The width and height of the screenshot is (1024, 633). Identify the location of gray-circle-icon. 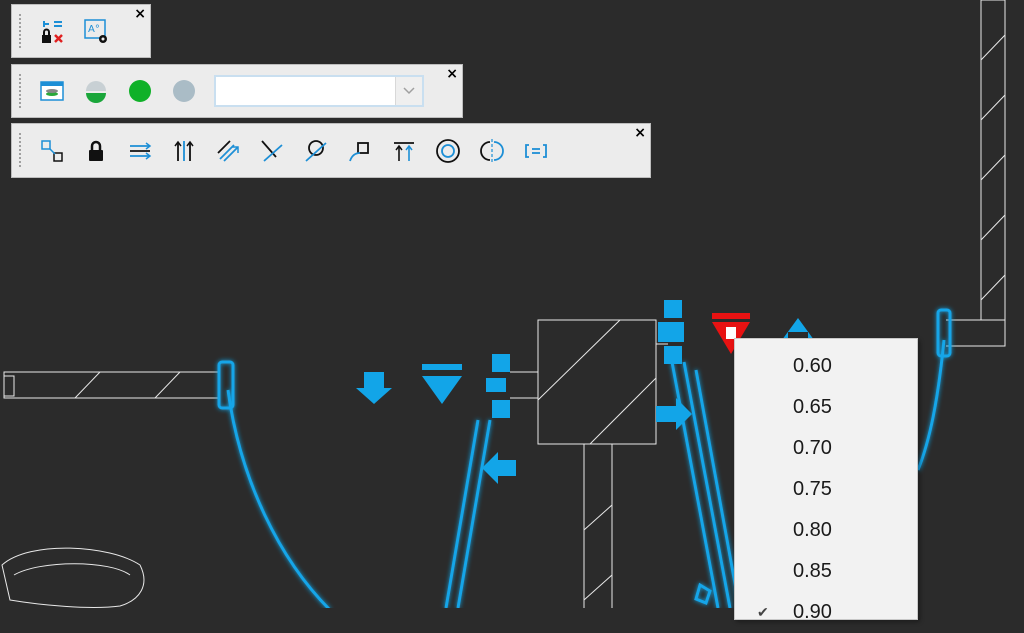
(184, 91).